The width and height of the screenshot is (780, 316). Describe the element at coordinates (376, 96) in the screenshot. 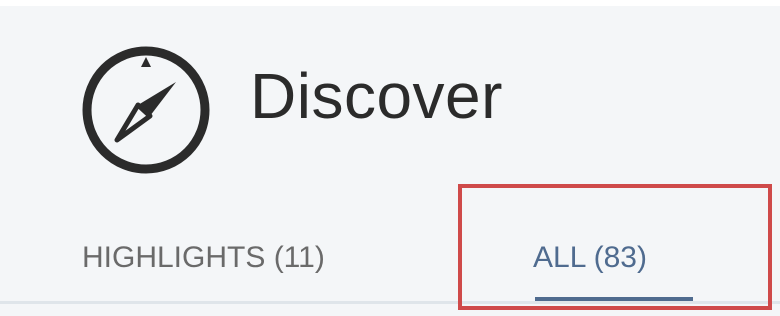

I see `page-title: Discover` at that location.